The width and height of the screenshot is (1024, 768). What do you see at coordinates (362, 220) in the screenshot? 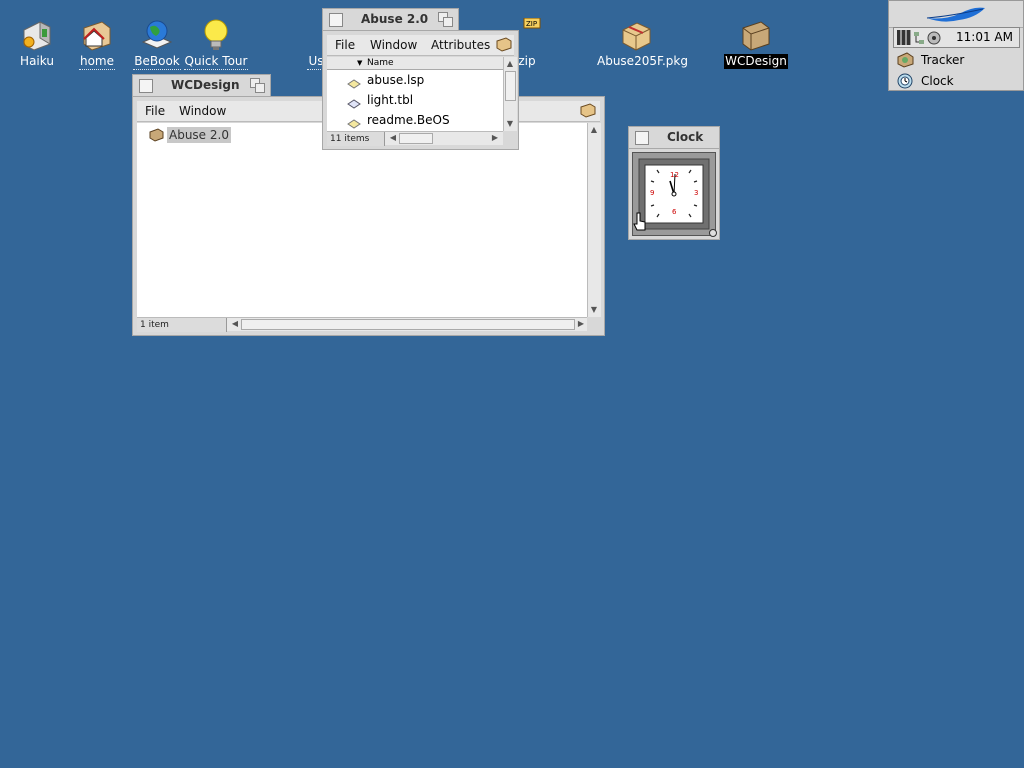
I see `file-list: Abuse 2.0` at bounding box center [362, 220].